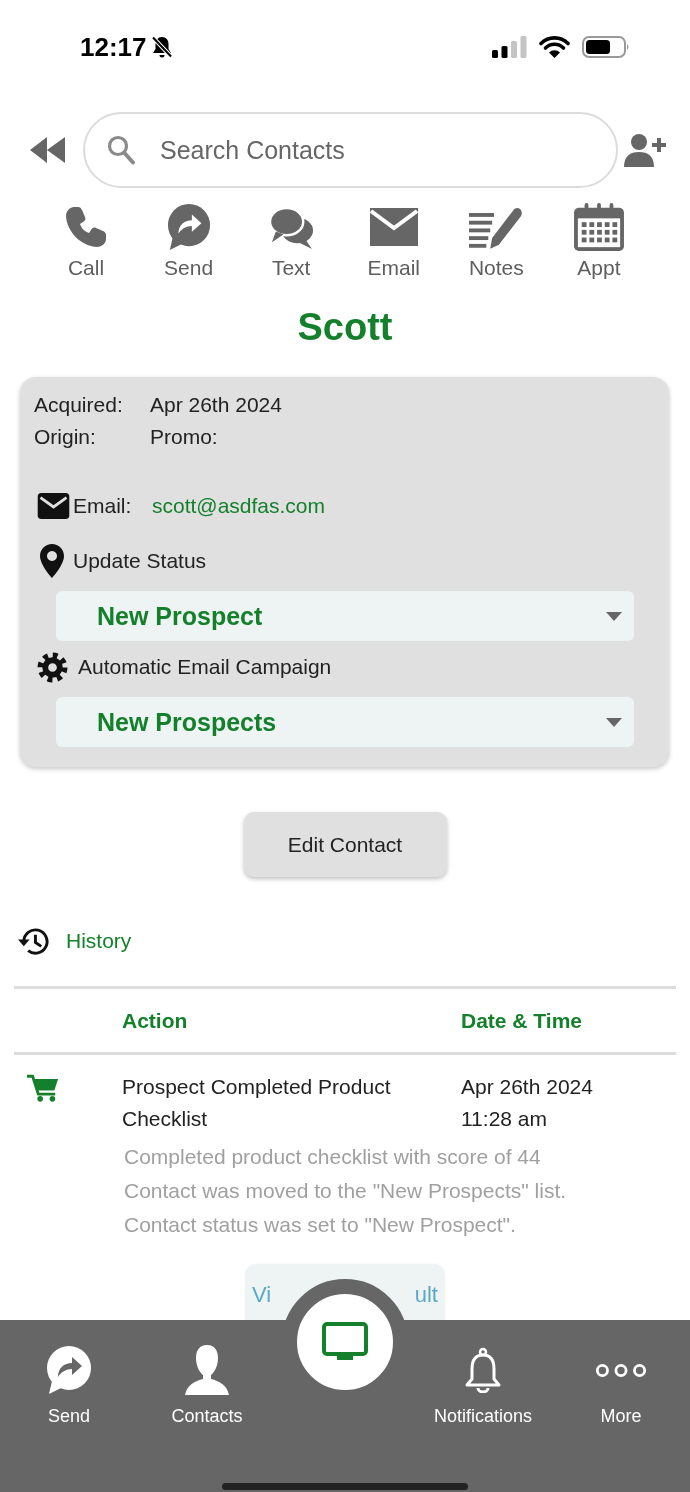 The image size is (690, 1492). What do you see at coordinates (521, 1020) in the screenshot?
I see `column-header: Date & Time` at bounding box center [521, 1020].